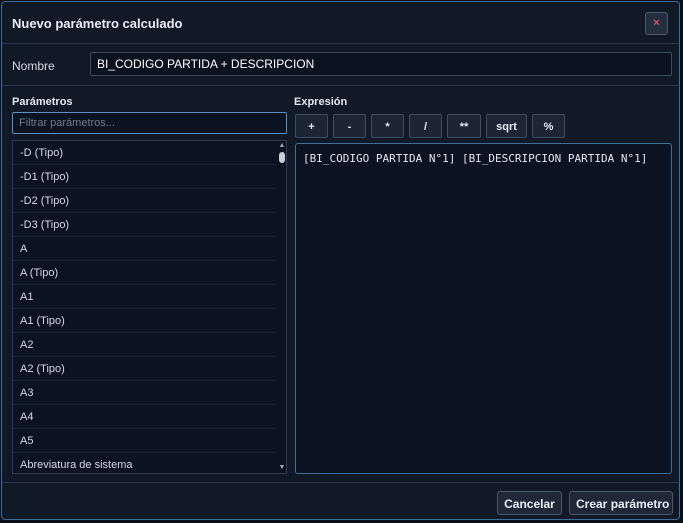 The width and height of the screenshot is (683, 523). Describe the element at coordinates (621, 503) in the screenshot. I see `create-parameter-button: Crear parámetro` at that location.